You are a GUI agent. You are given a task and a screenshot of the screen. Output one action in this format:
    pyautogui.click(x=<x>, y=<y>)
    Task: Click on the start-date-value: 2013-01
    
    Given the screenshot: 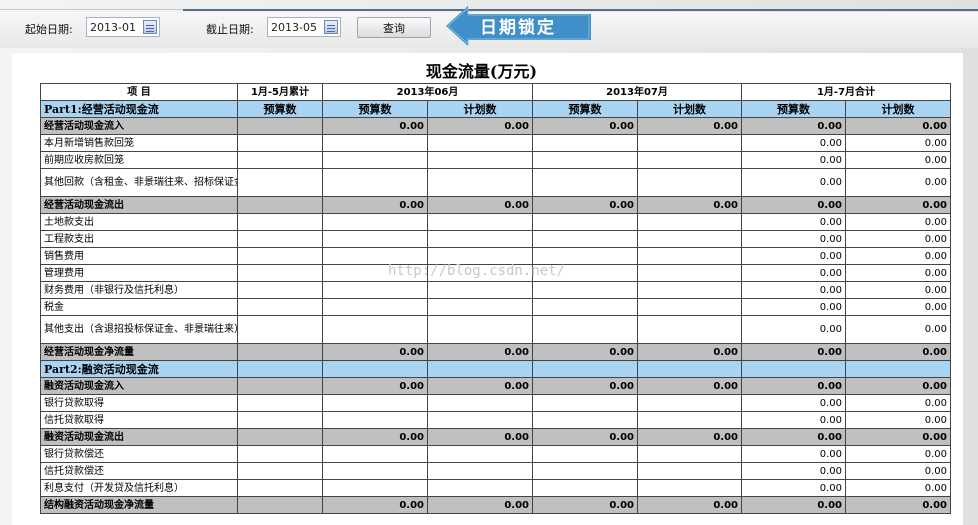 What is the action you would take?
    pyautogui.click(x=113, y=27)
    